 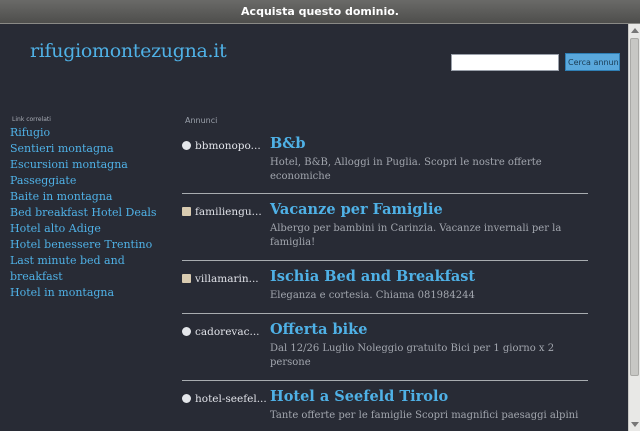 What do you see at coordinates (62, 148) in the screenshot?
I see `related-link: Sentieri montagna` at bounding box center [62, 148].